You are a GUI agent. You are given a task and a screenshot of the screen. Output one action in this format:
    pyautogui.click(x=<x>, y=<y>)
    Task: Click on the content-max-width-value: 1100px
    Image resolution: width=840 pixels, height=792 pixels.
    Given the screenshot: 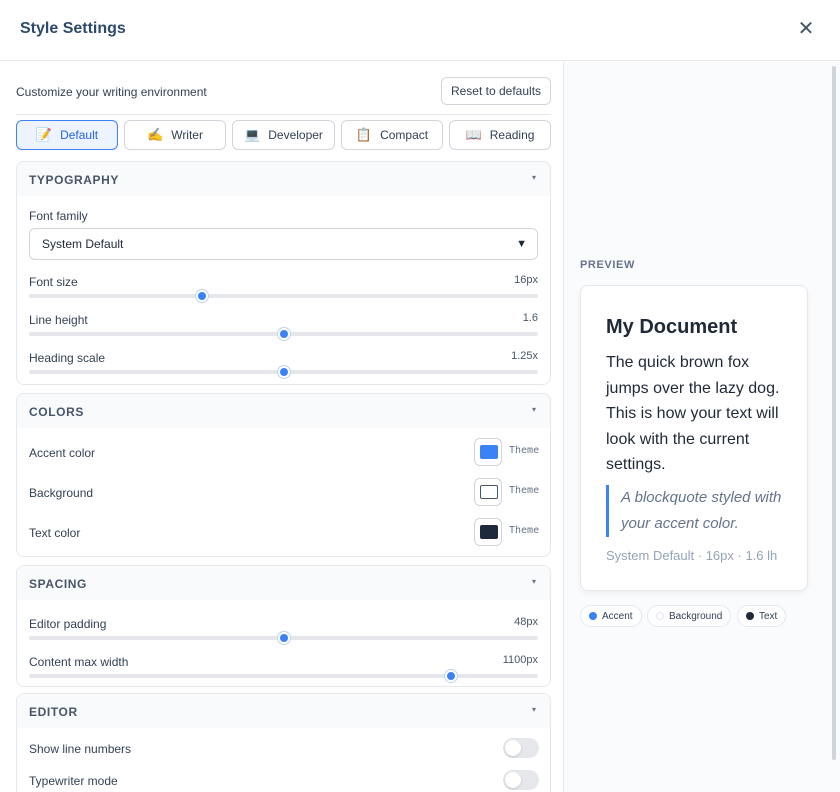 What is the action you would take?
    pyautogui.click(x=520, y=660)
    